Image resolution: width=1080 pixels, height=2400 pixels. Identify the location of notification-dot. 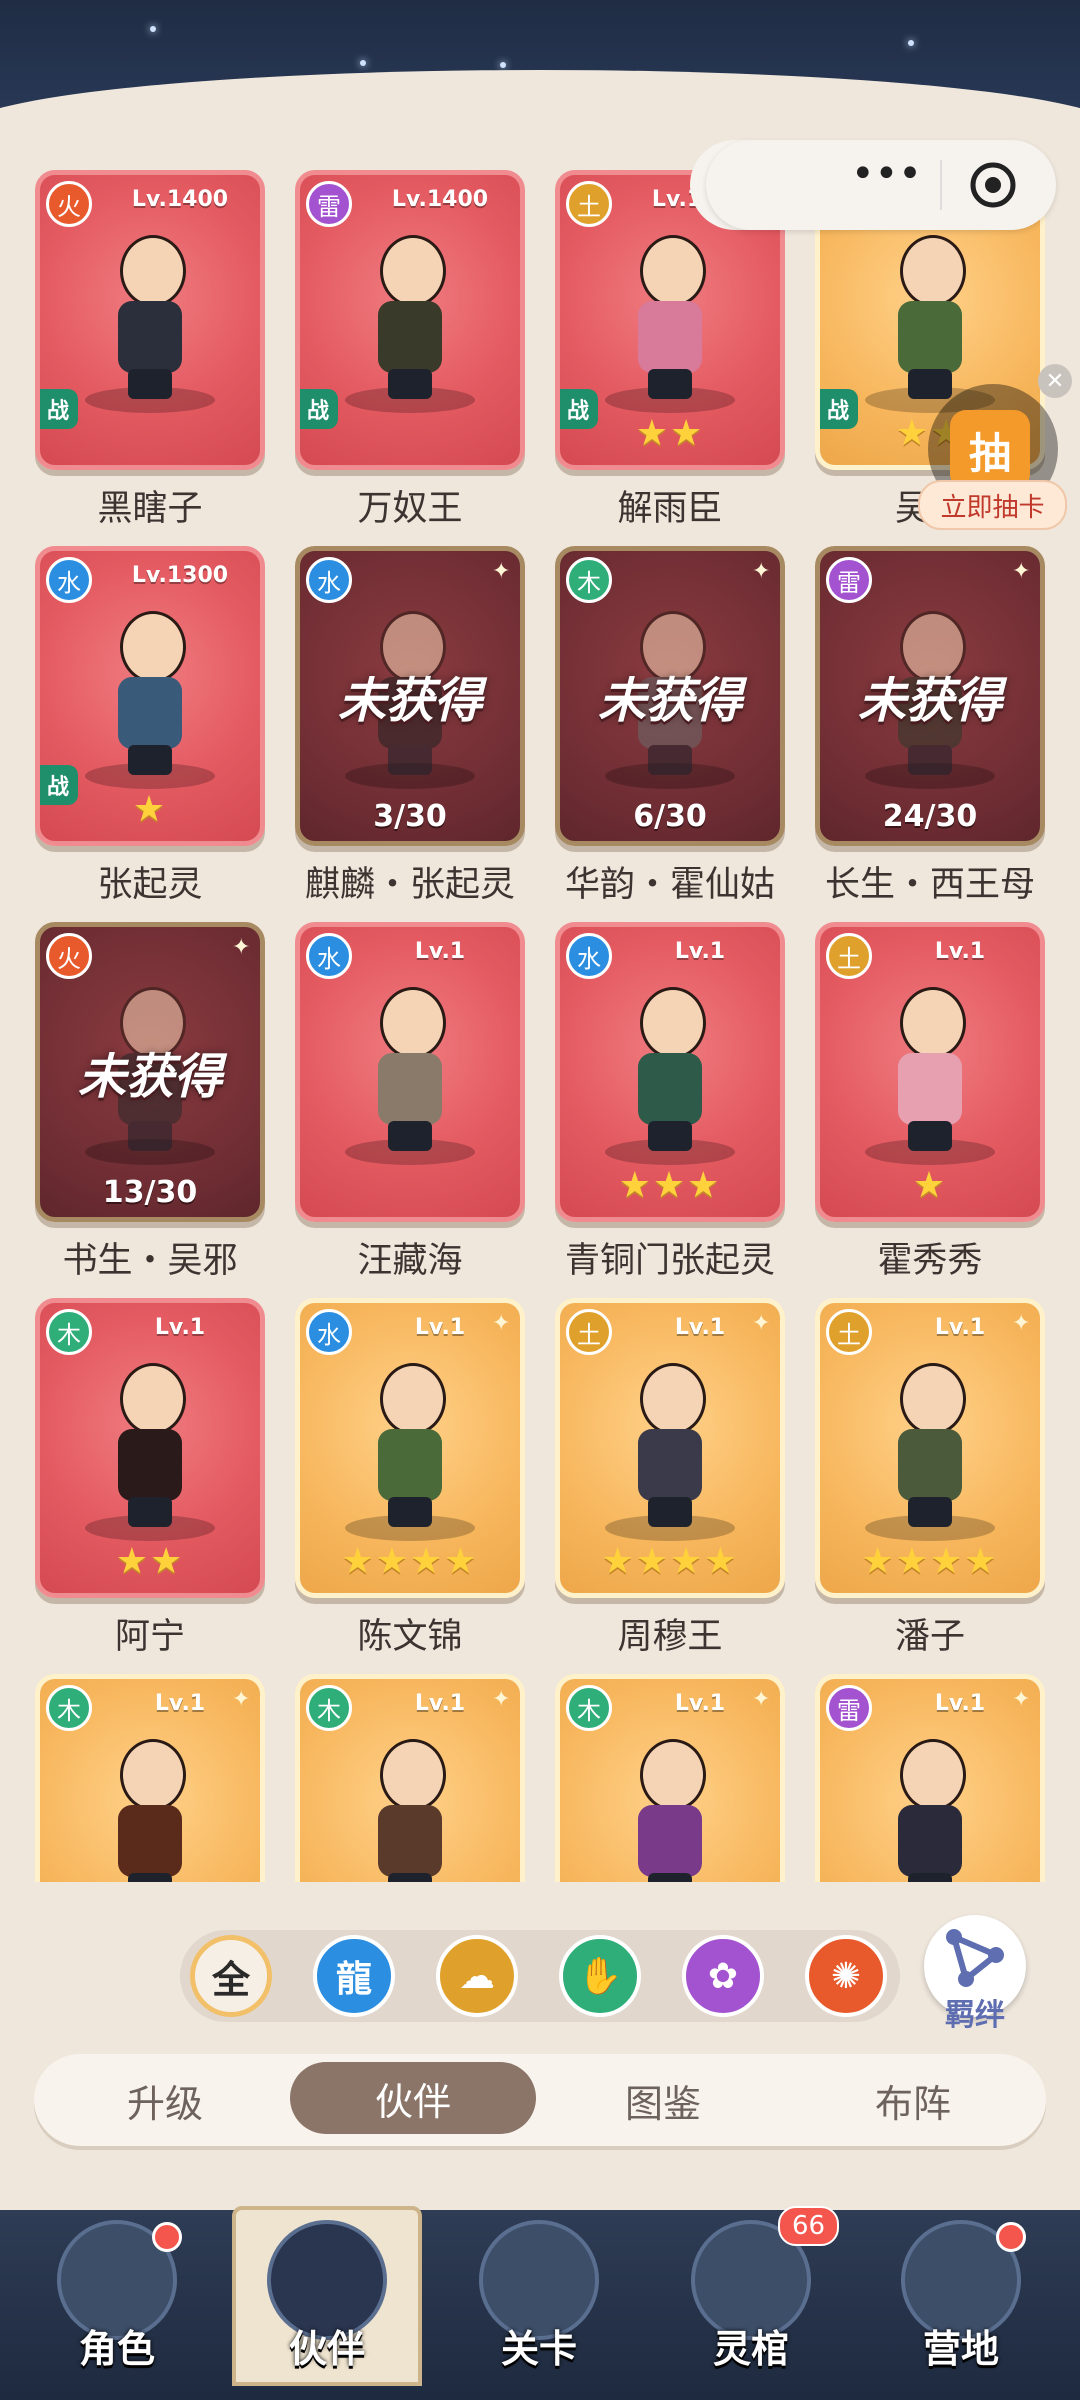
(167, 2237).